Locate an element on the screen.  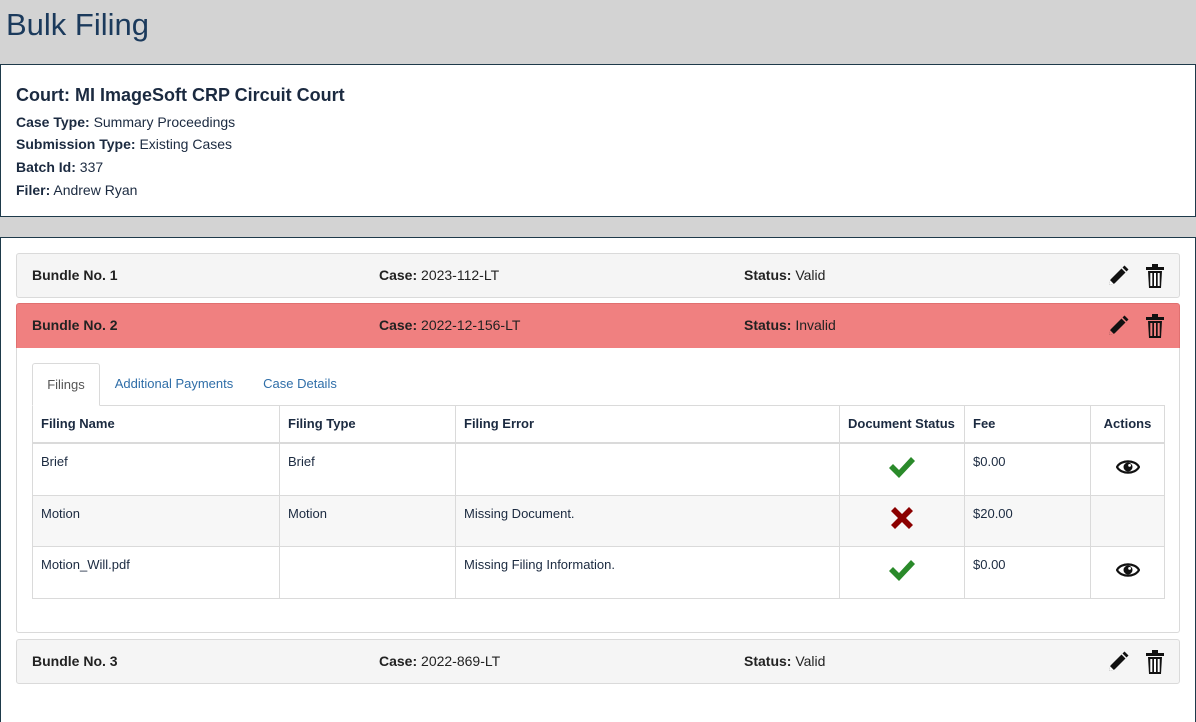
court-title: Court: MI ImageSoft CRP Circuit Court is located at coordinates (180, 95).